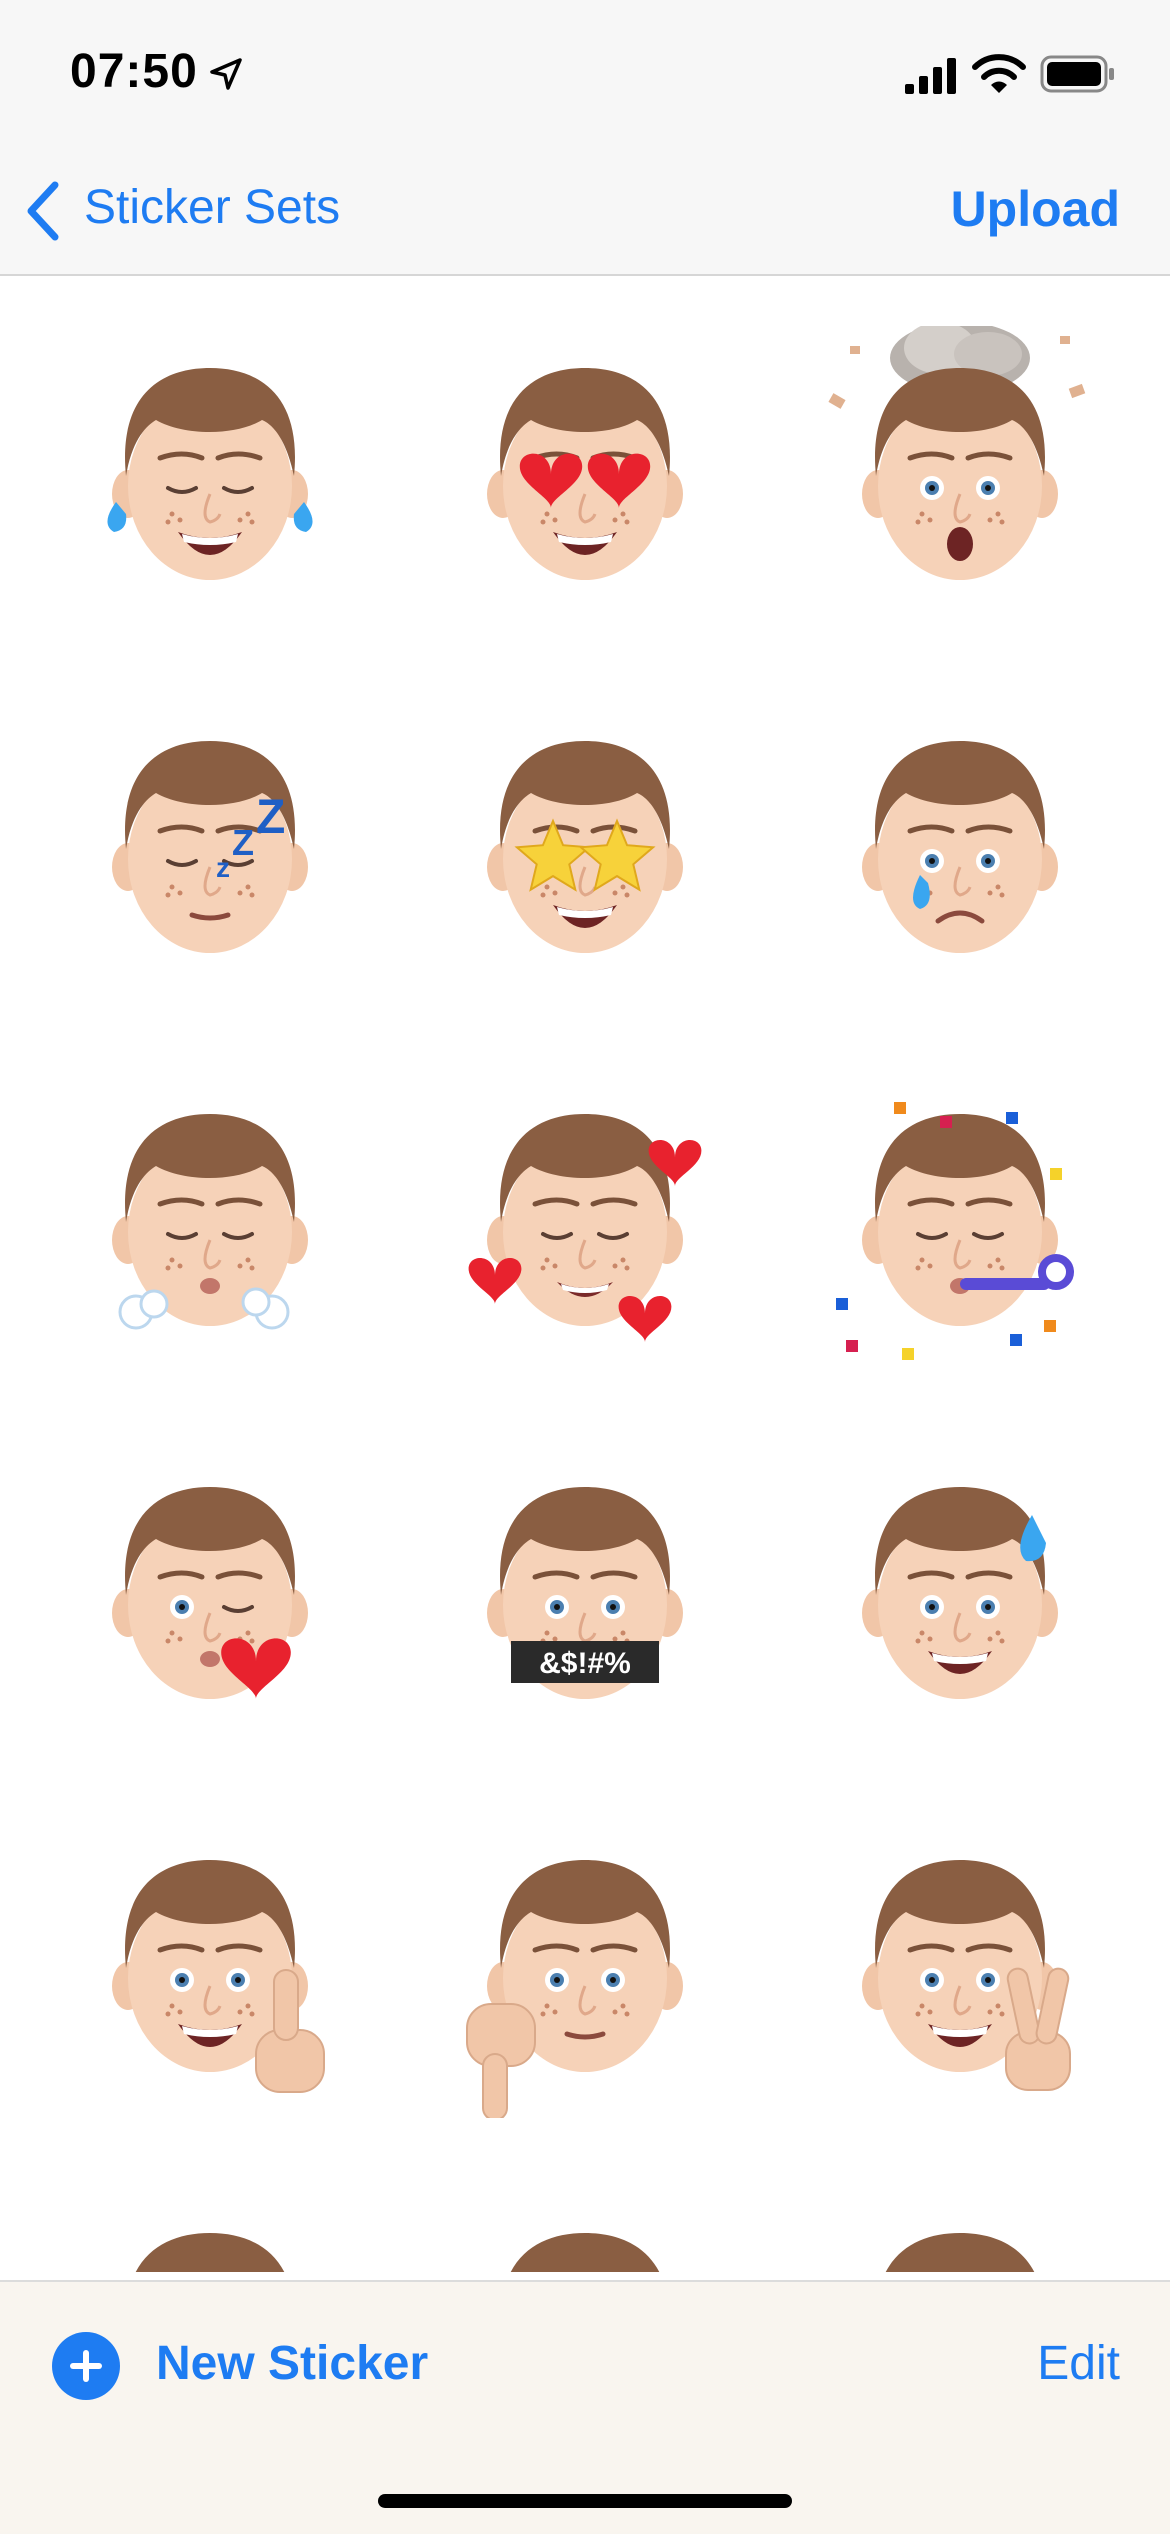 The image size is (1170, 2534). I want to click on party-sticker, so click(960, 1222).